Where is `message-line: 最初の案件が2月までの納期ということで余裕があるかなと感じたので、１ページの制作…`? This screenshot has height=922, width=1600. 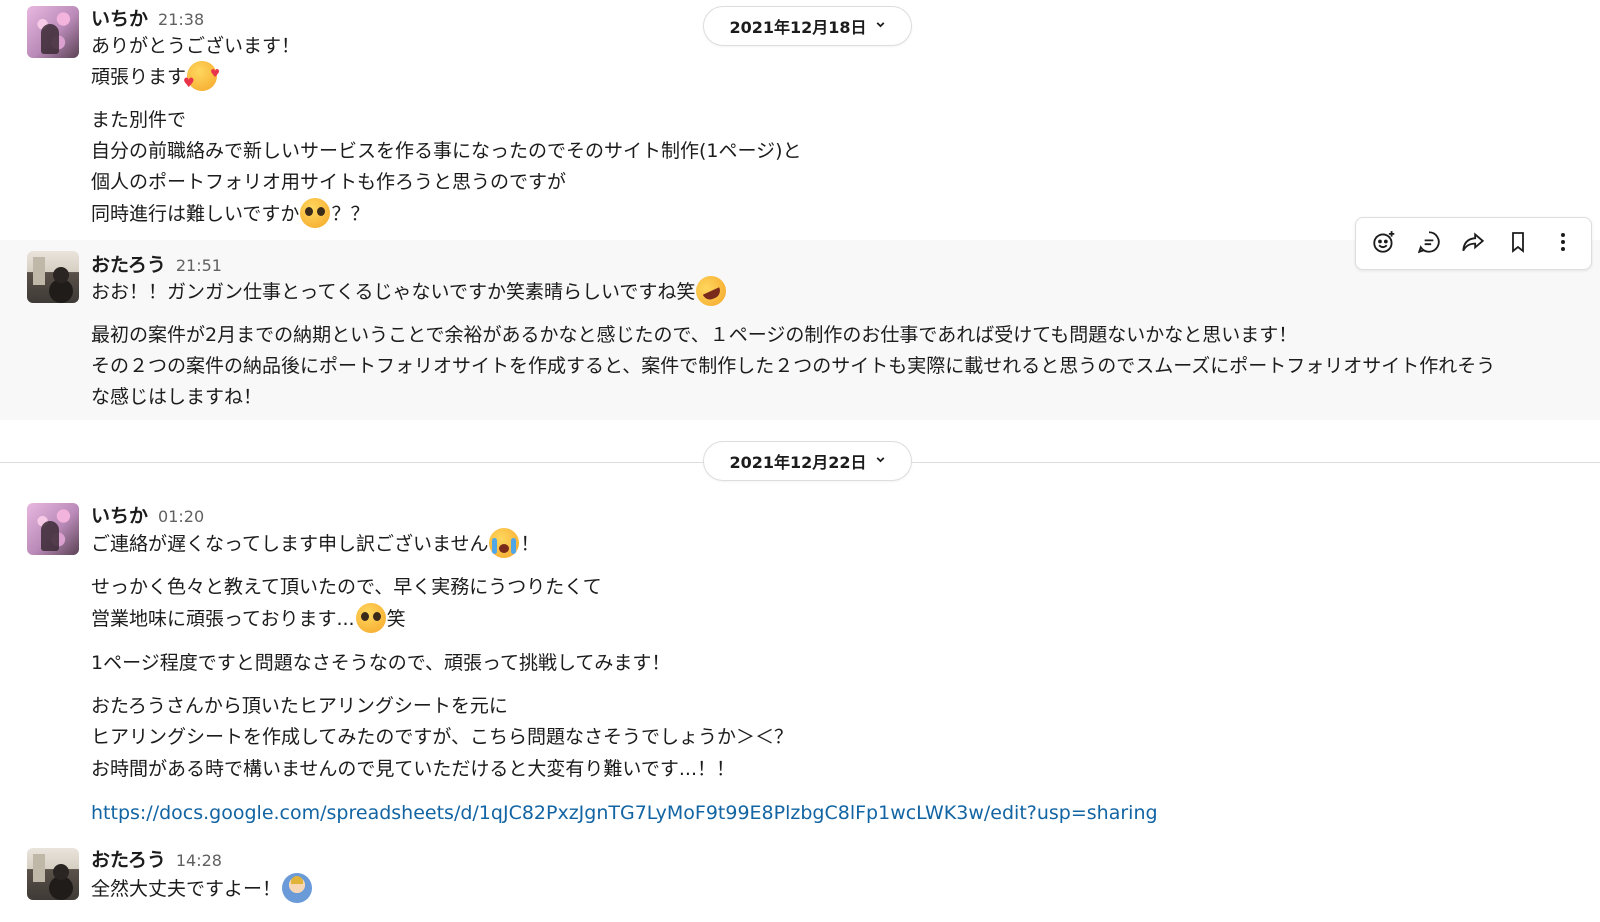
message-line: 最初の案件が2月までの納期ということで余裕があるかなと感じたので、１ページの制作… is located at coordinates (694, 335).